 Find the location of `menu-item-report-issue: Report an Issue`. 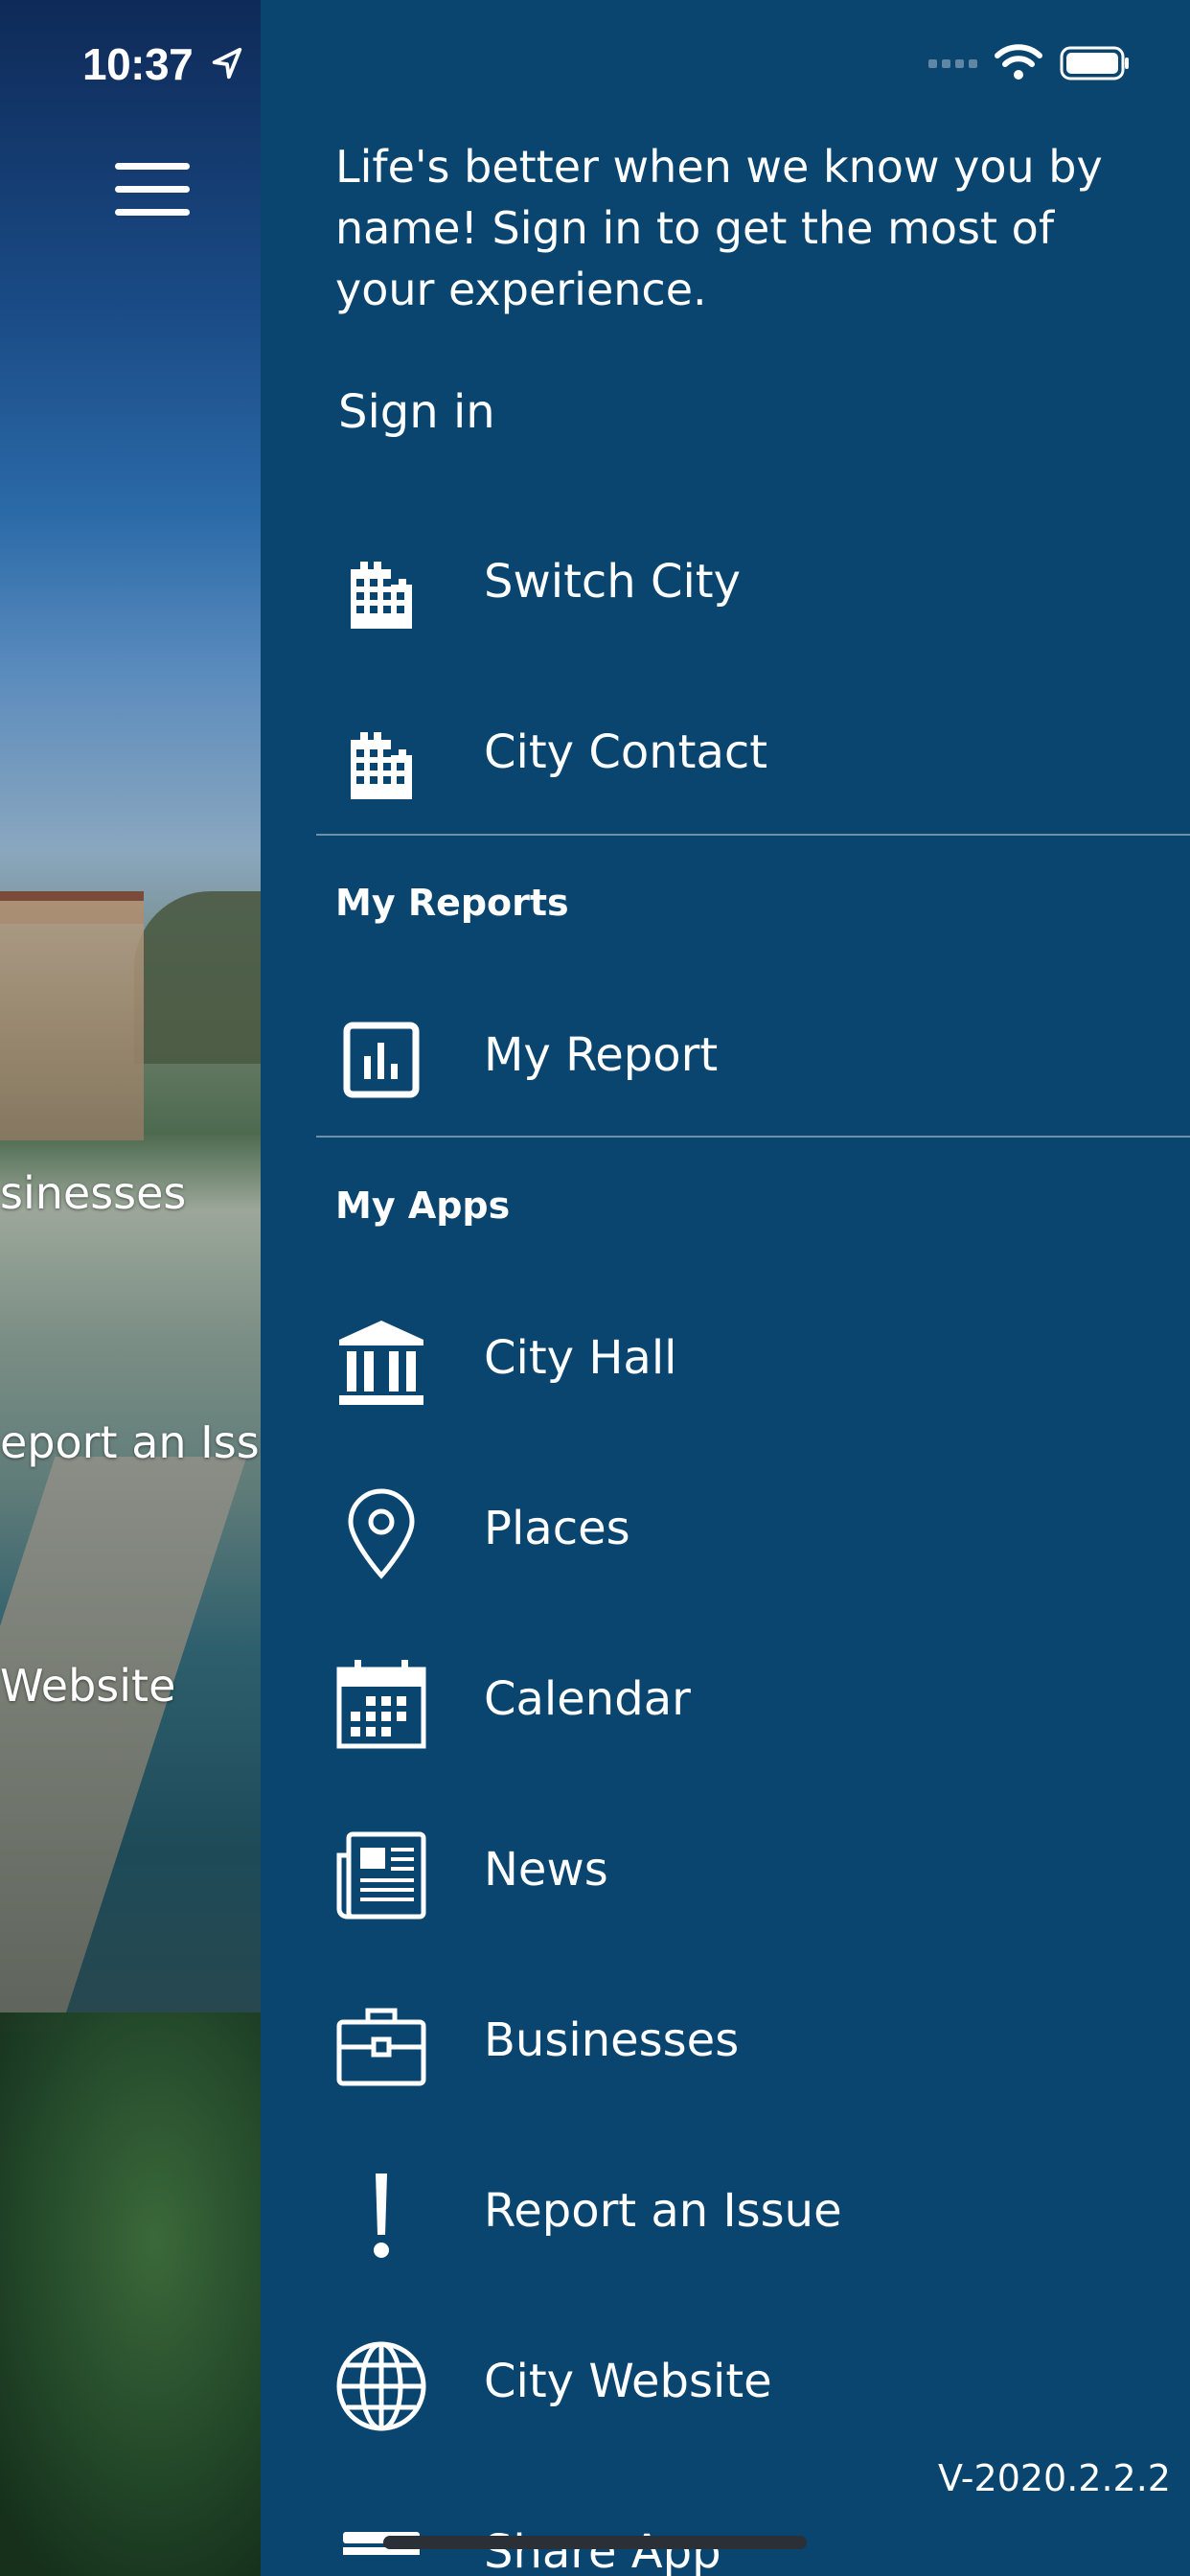

menu-item-report-issue: Report an Issue is located at coordinates (726, 2208).